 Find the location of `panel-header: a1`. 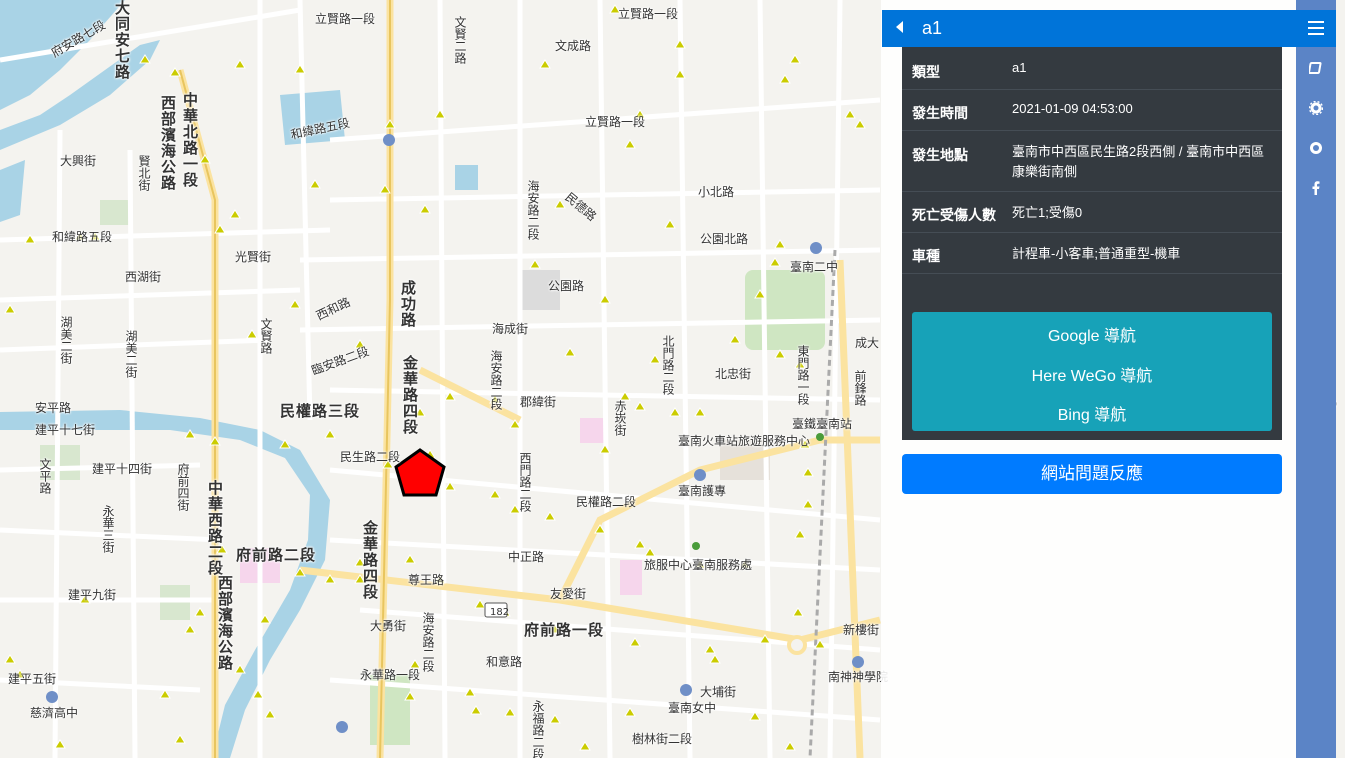

panel-header: a1 is located at coordinates (1109, 28).